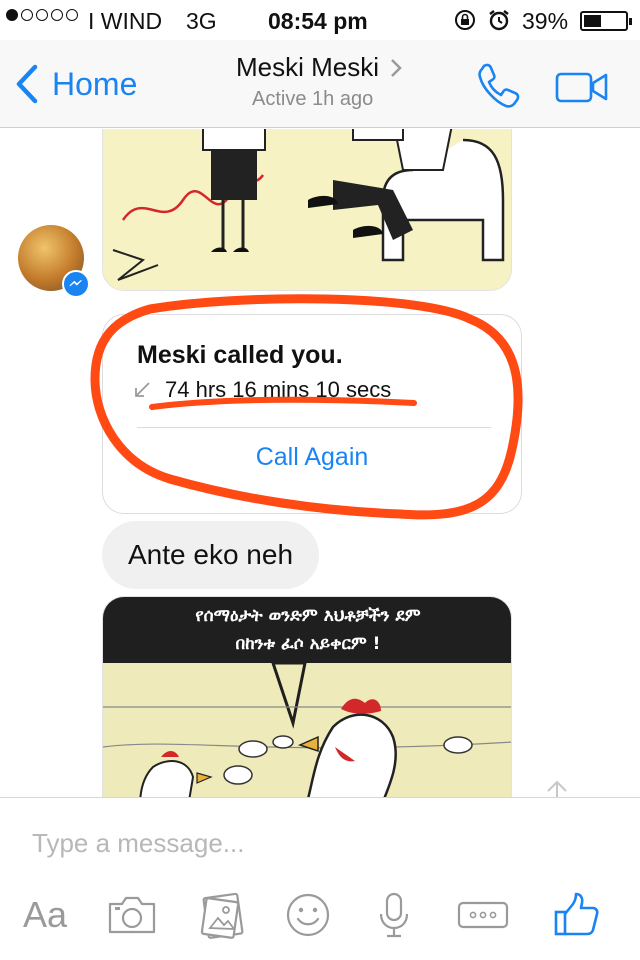 The height and width of the screenshot is (960, 640). I want to click on contact-name-button: Meski Meski, so click(319, 67).